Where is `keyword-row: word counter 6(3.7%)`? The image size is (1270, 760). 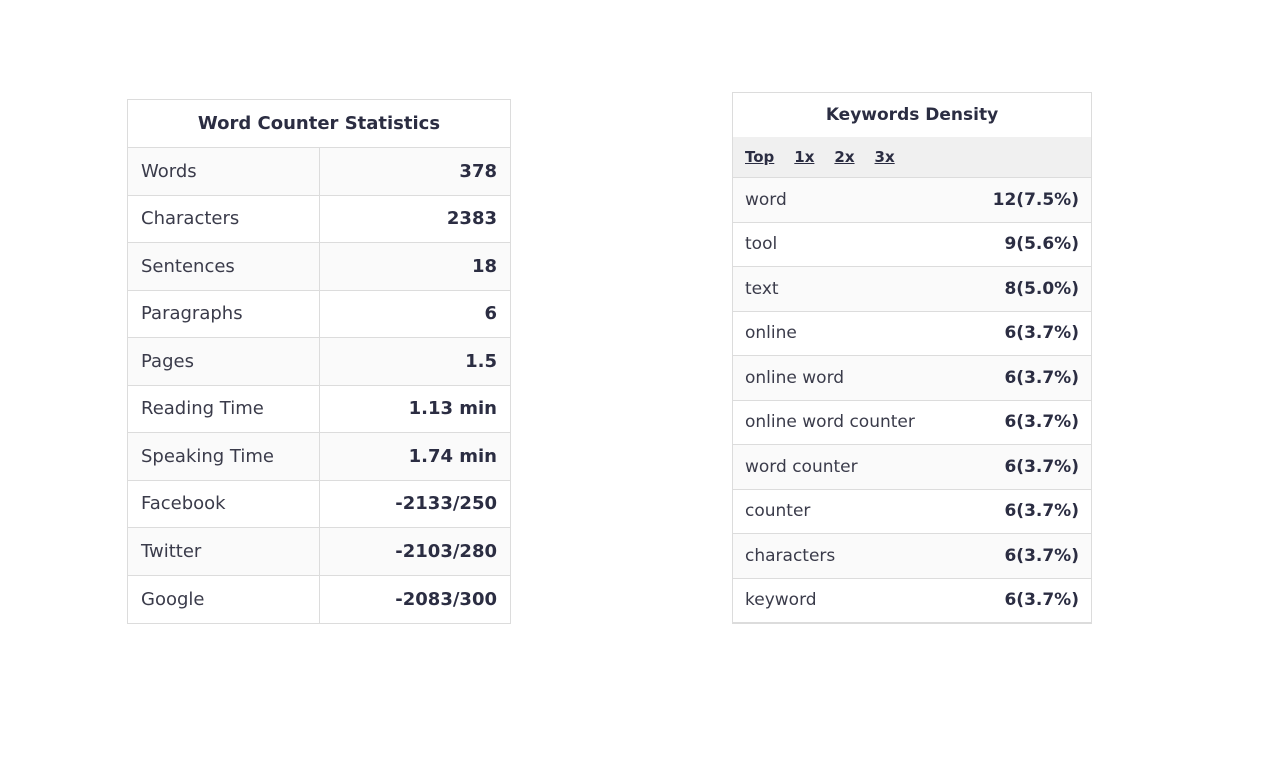 keyword-row: word counter 6(3.7%) is located at coordinates (912, 467).